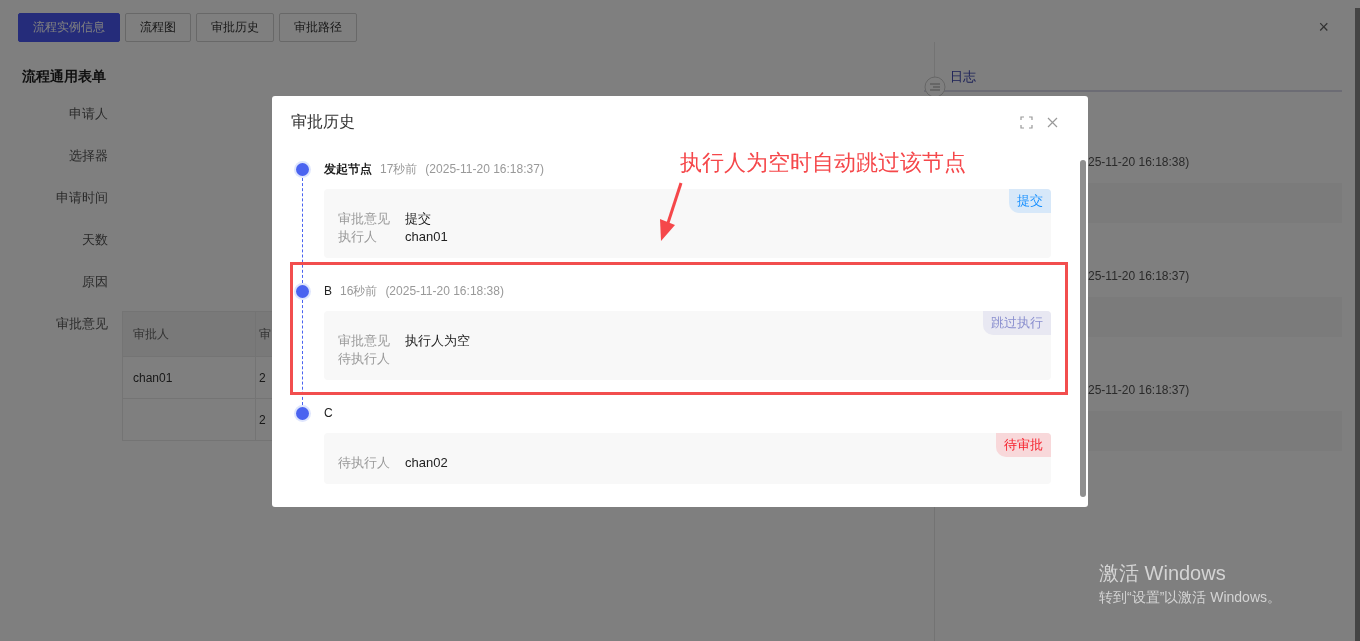  What do you see at coordinates (88, 156) in the screenshot?
I see `field-label: 选择器` at bounding box center [88, 156].